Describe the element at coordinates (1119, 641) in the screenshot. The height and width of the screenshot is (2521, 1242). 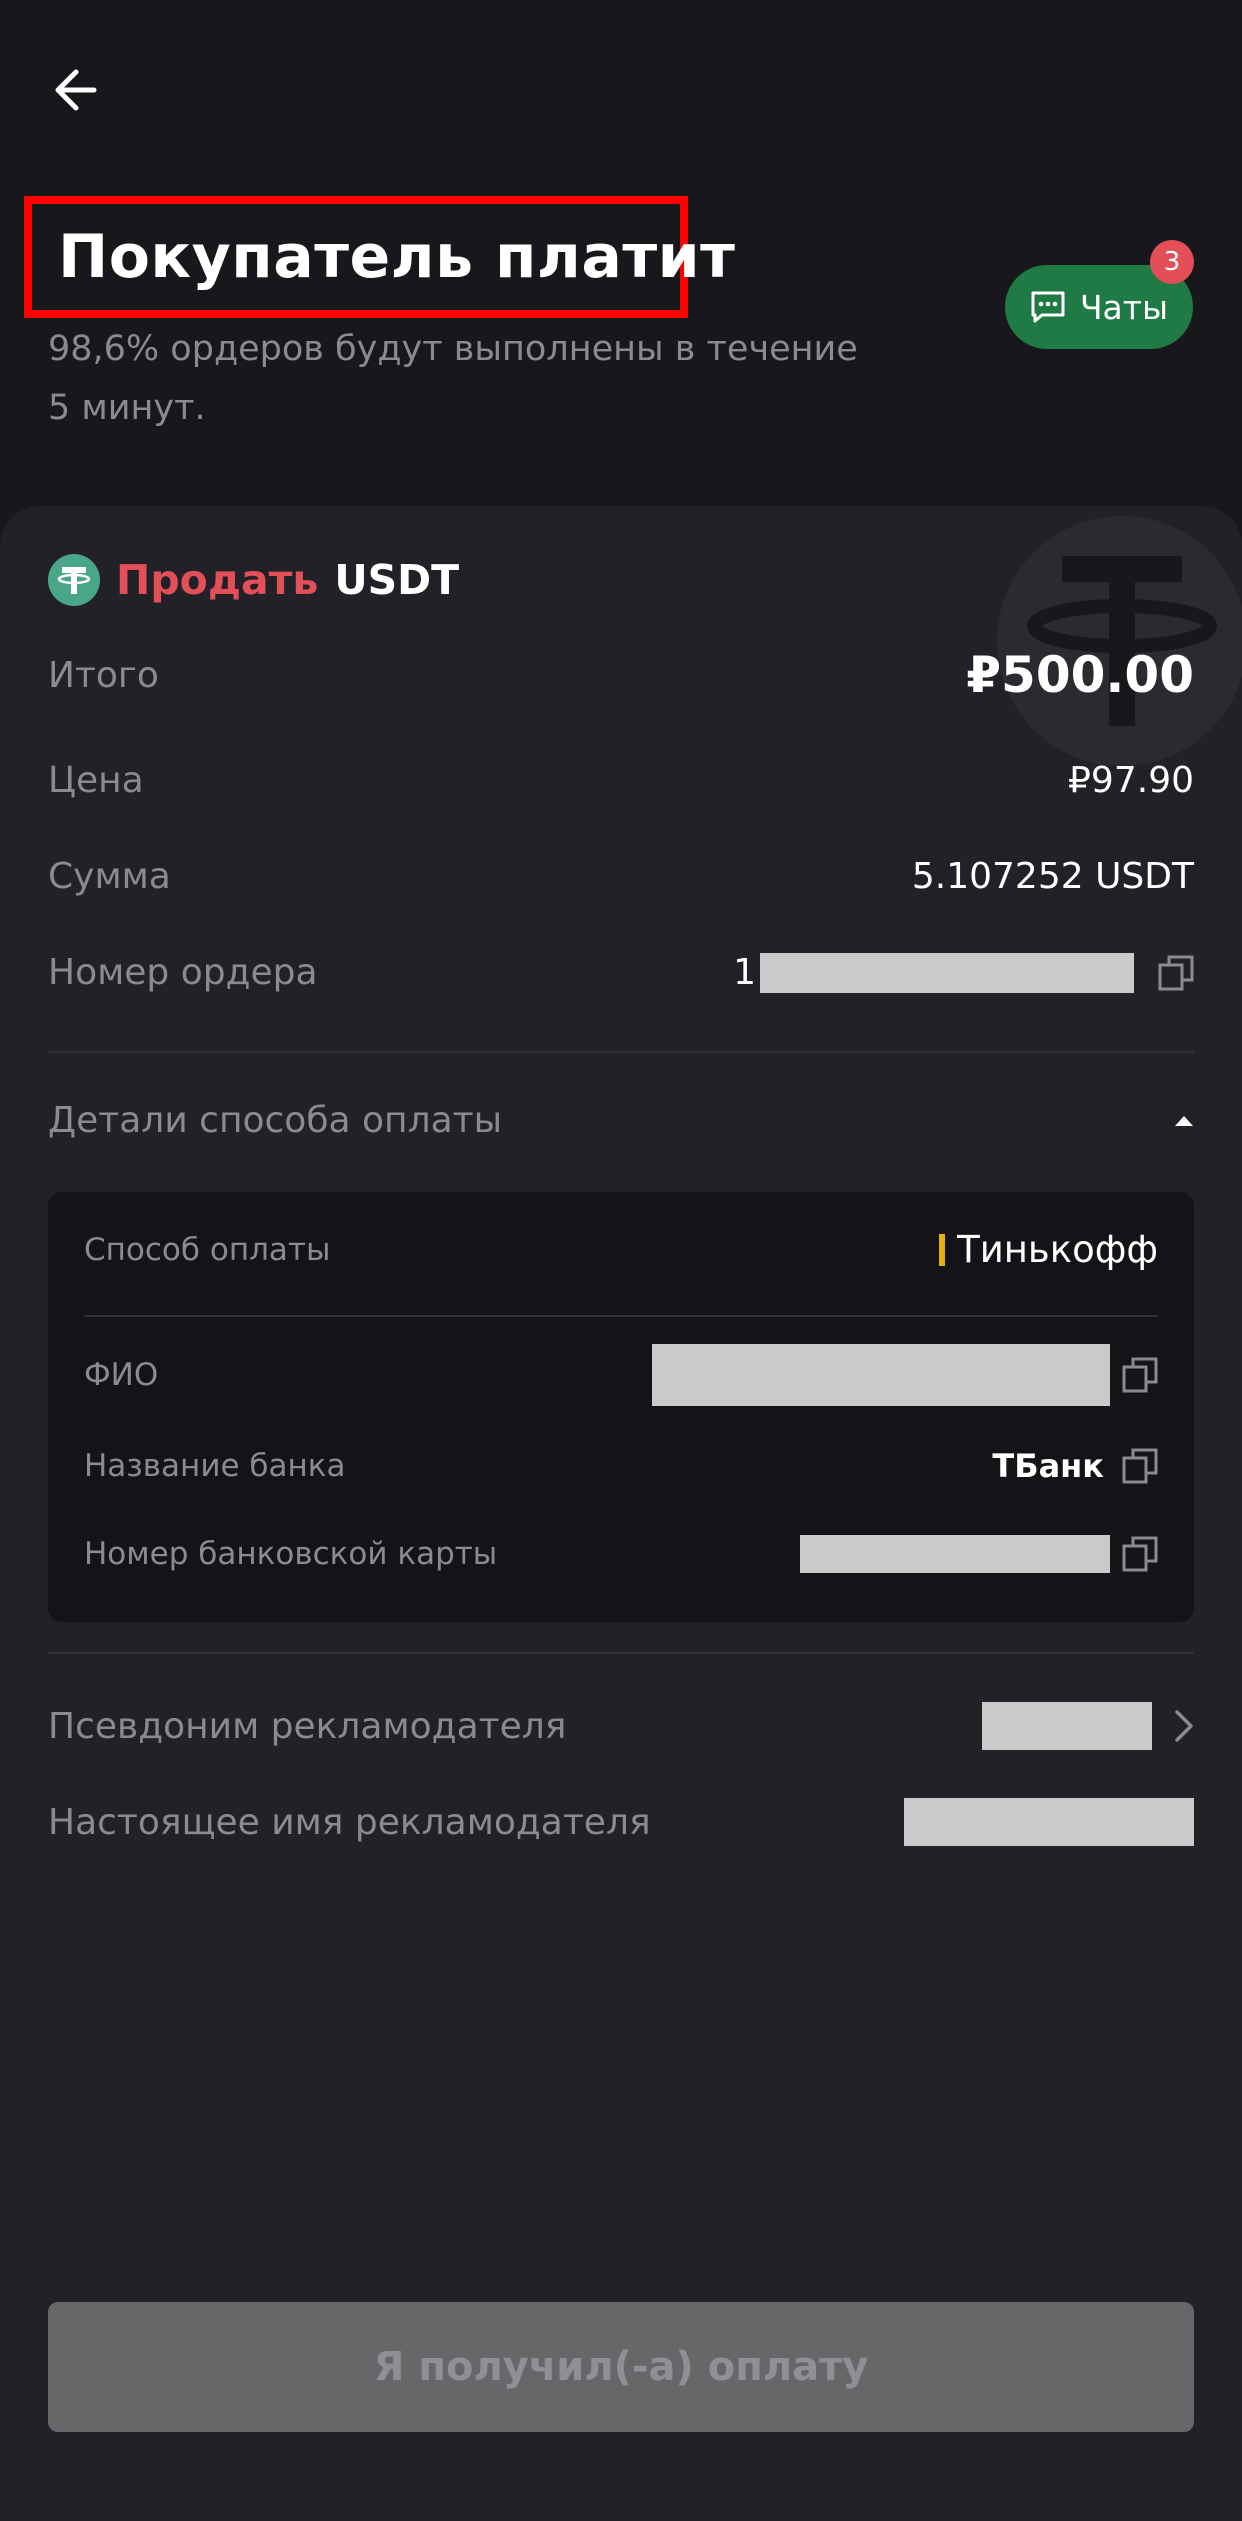
I see `tether-watermark-icon` at that location.